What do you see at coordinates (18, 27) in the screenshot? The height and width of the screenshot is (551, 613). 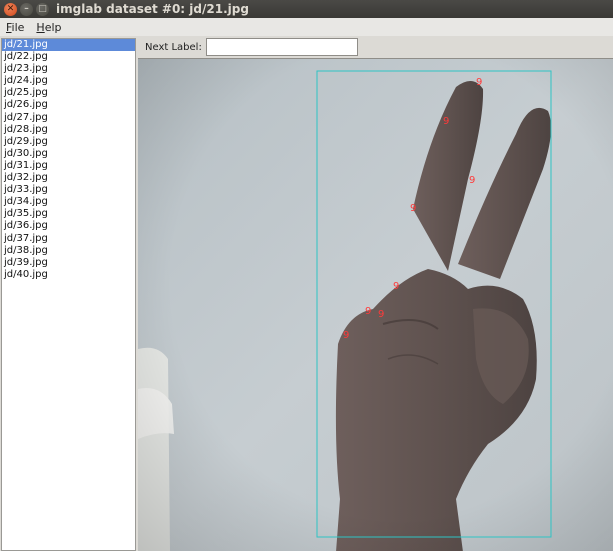 I see `menu-file-label: ile` at bounding box center [18, 27].